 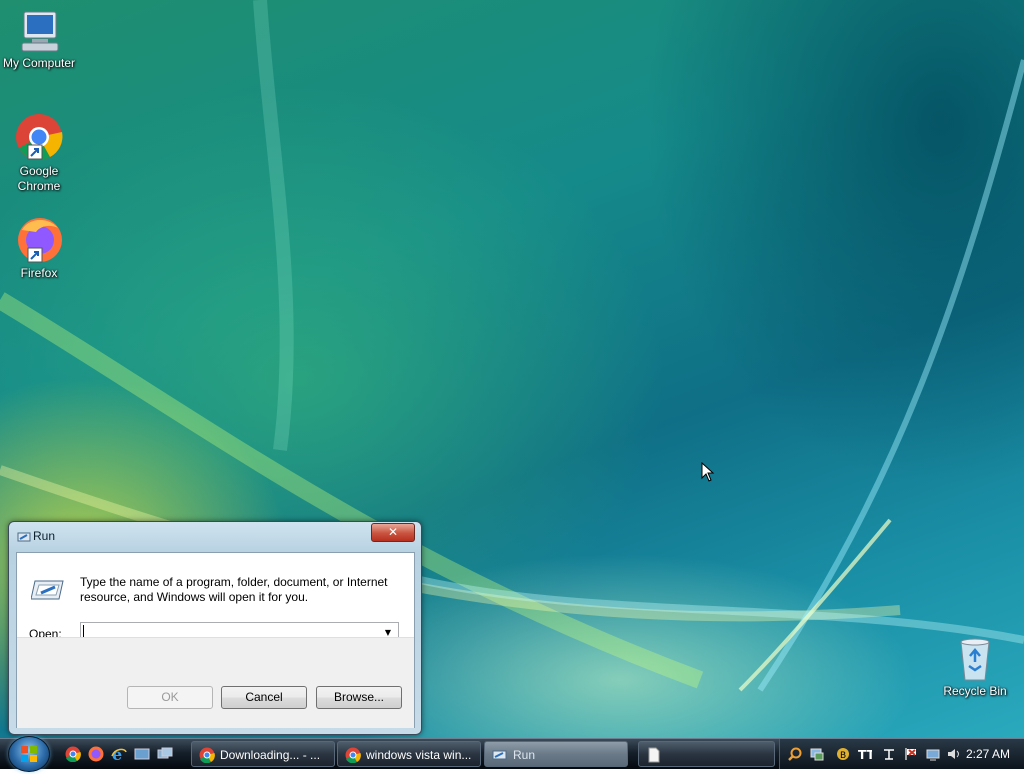 What do you see at coordinates (170, 697) in the screenshot?
I see `ok-button: OK` at bounding box center [170, 697].